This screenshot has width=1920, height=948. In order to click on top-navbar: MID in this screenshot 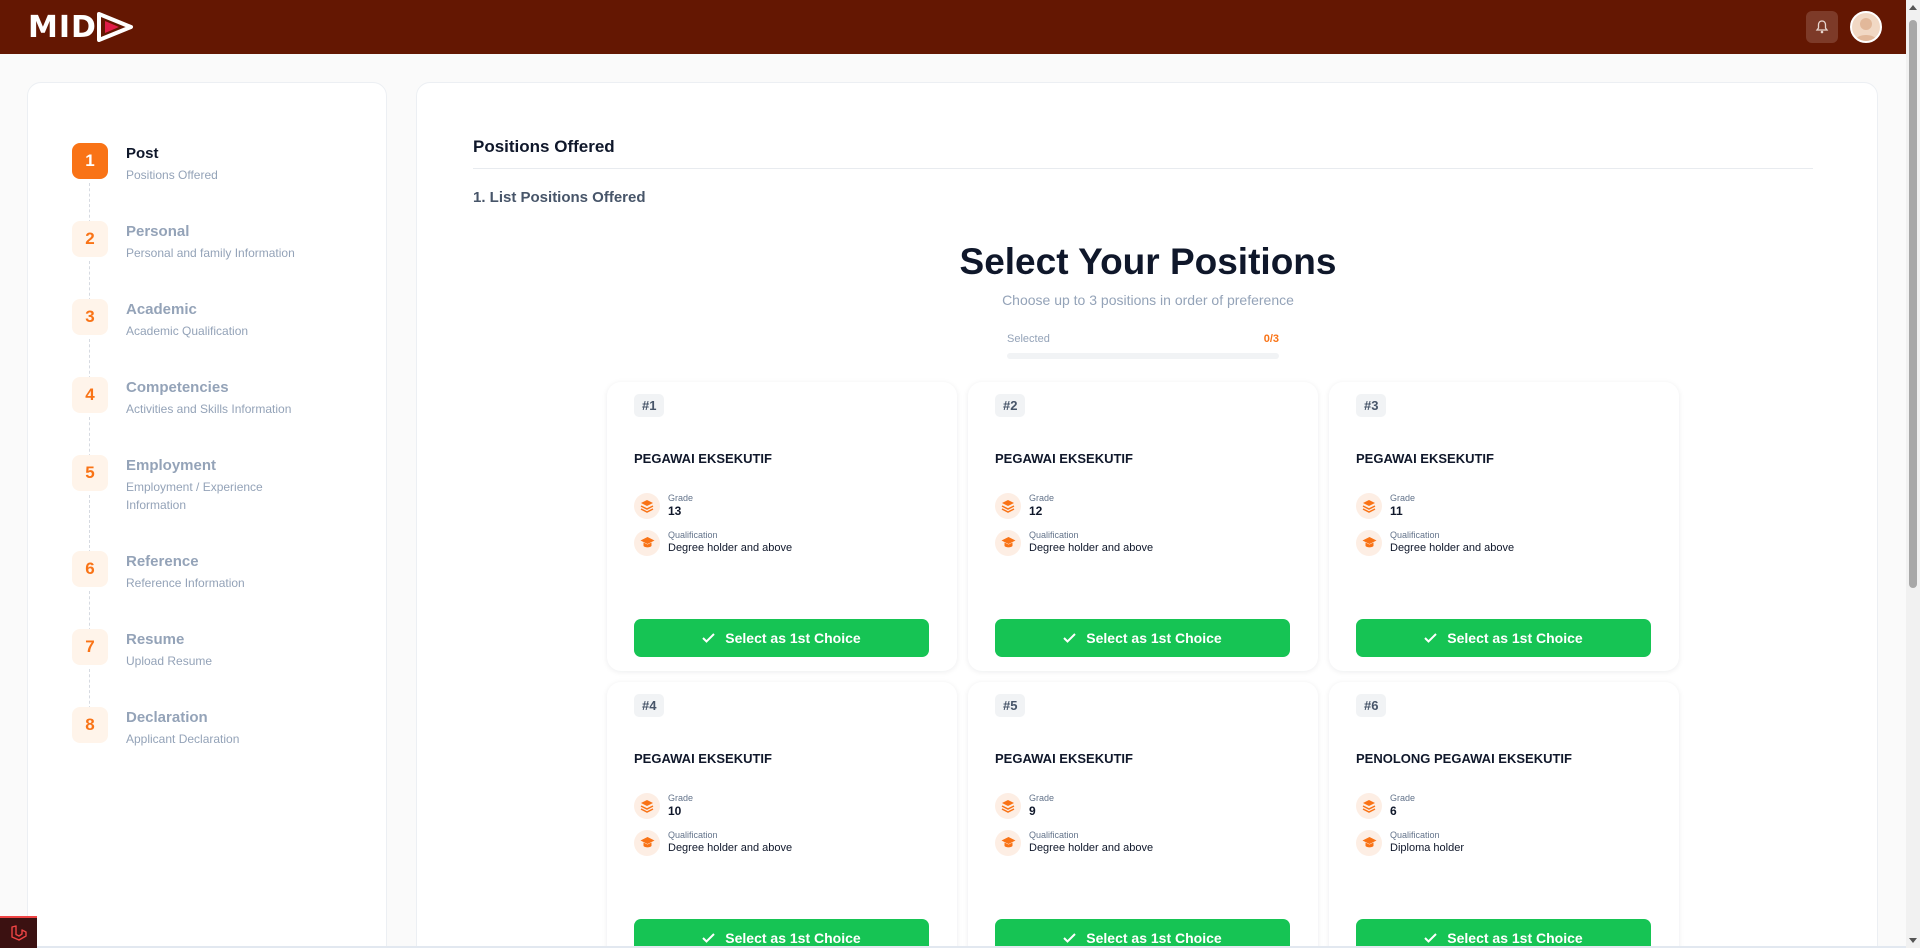, I will do `click(953, 27)`.